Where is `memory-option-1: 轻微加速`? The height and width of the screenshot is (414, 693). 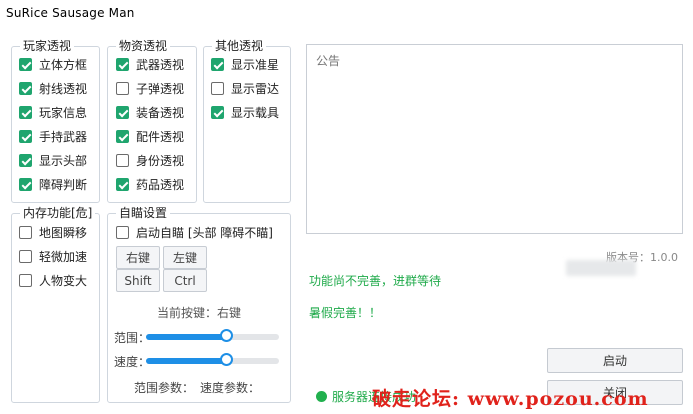 memory-option-1: 轻微加速 is located at coordinates (53, 256).